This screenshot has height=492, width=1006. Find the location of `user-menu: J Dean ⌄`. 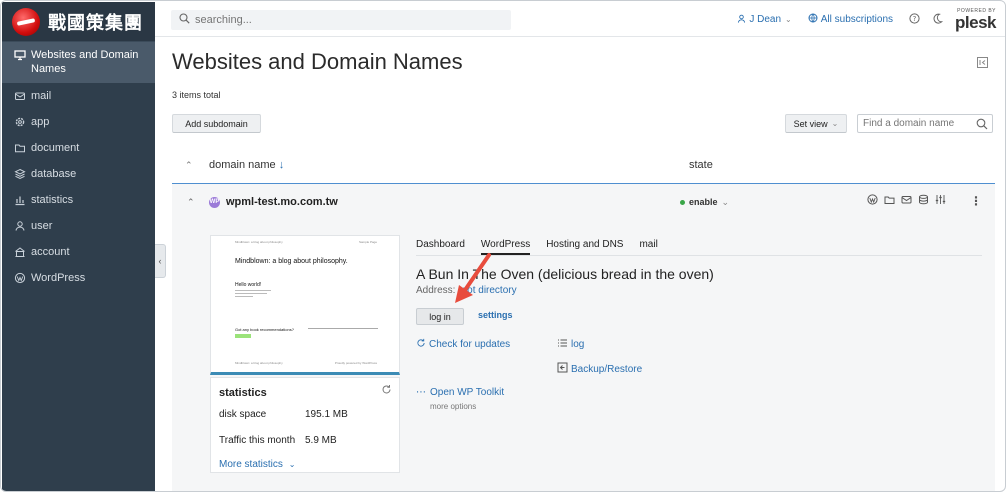

user-menu: J Dean ⌄ is located at coordinates (764, 20).